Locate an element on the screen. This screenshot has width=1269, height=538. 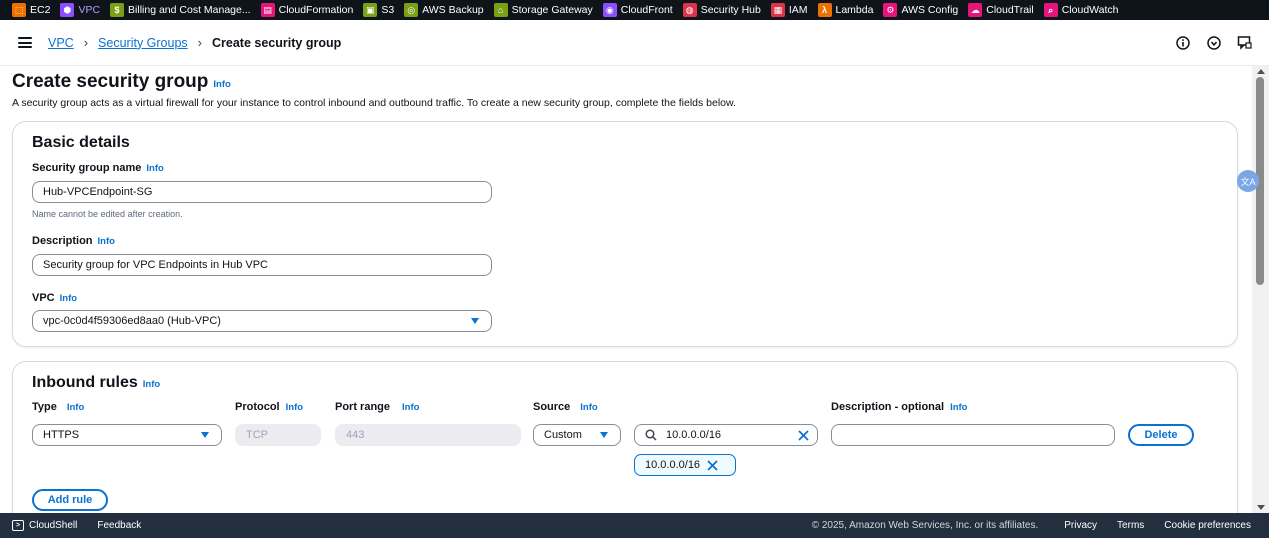
favorite-storage-gateway: ⌂ Storage Gateway is located at coordinates (544, 10).